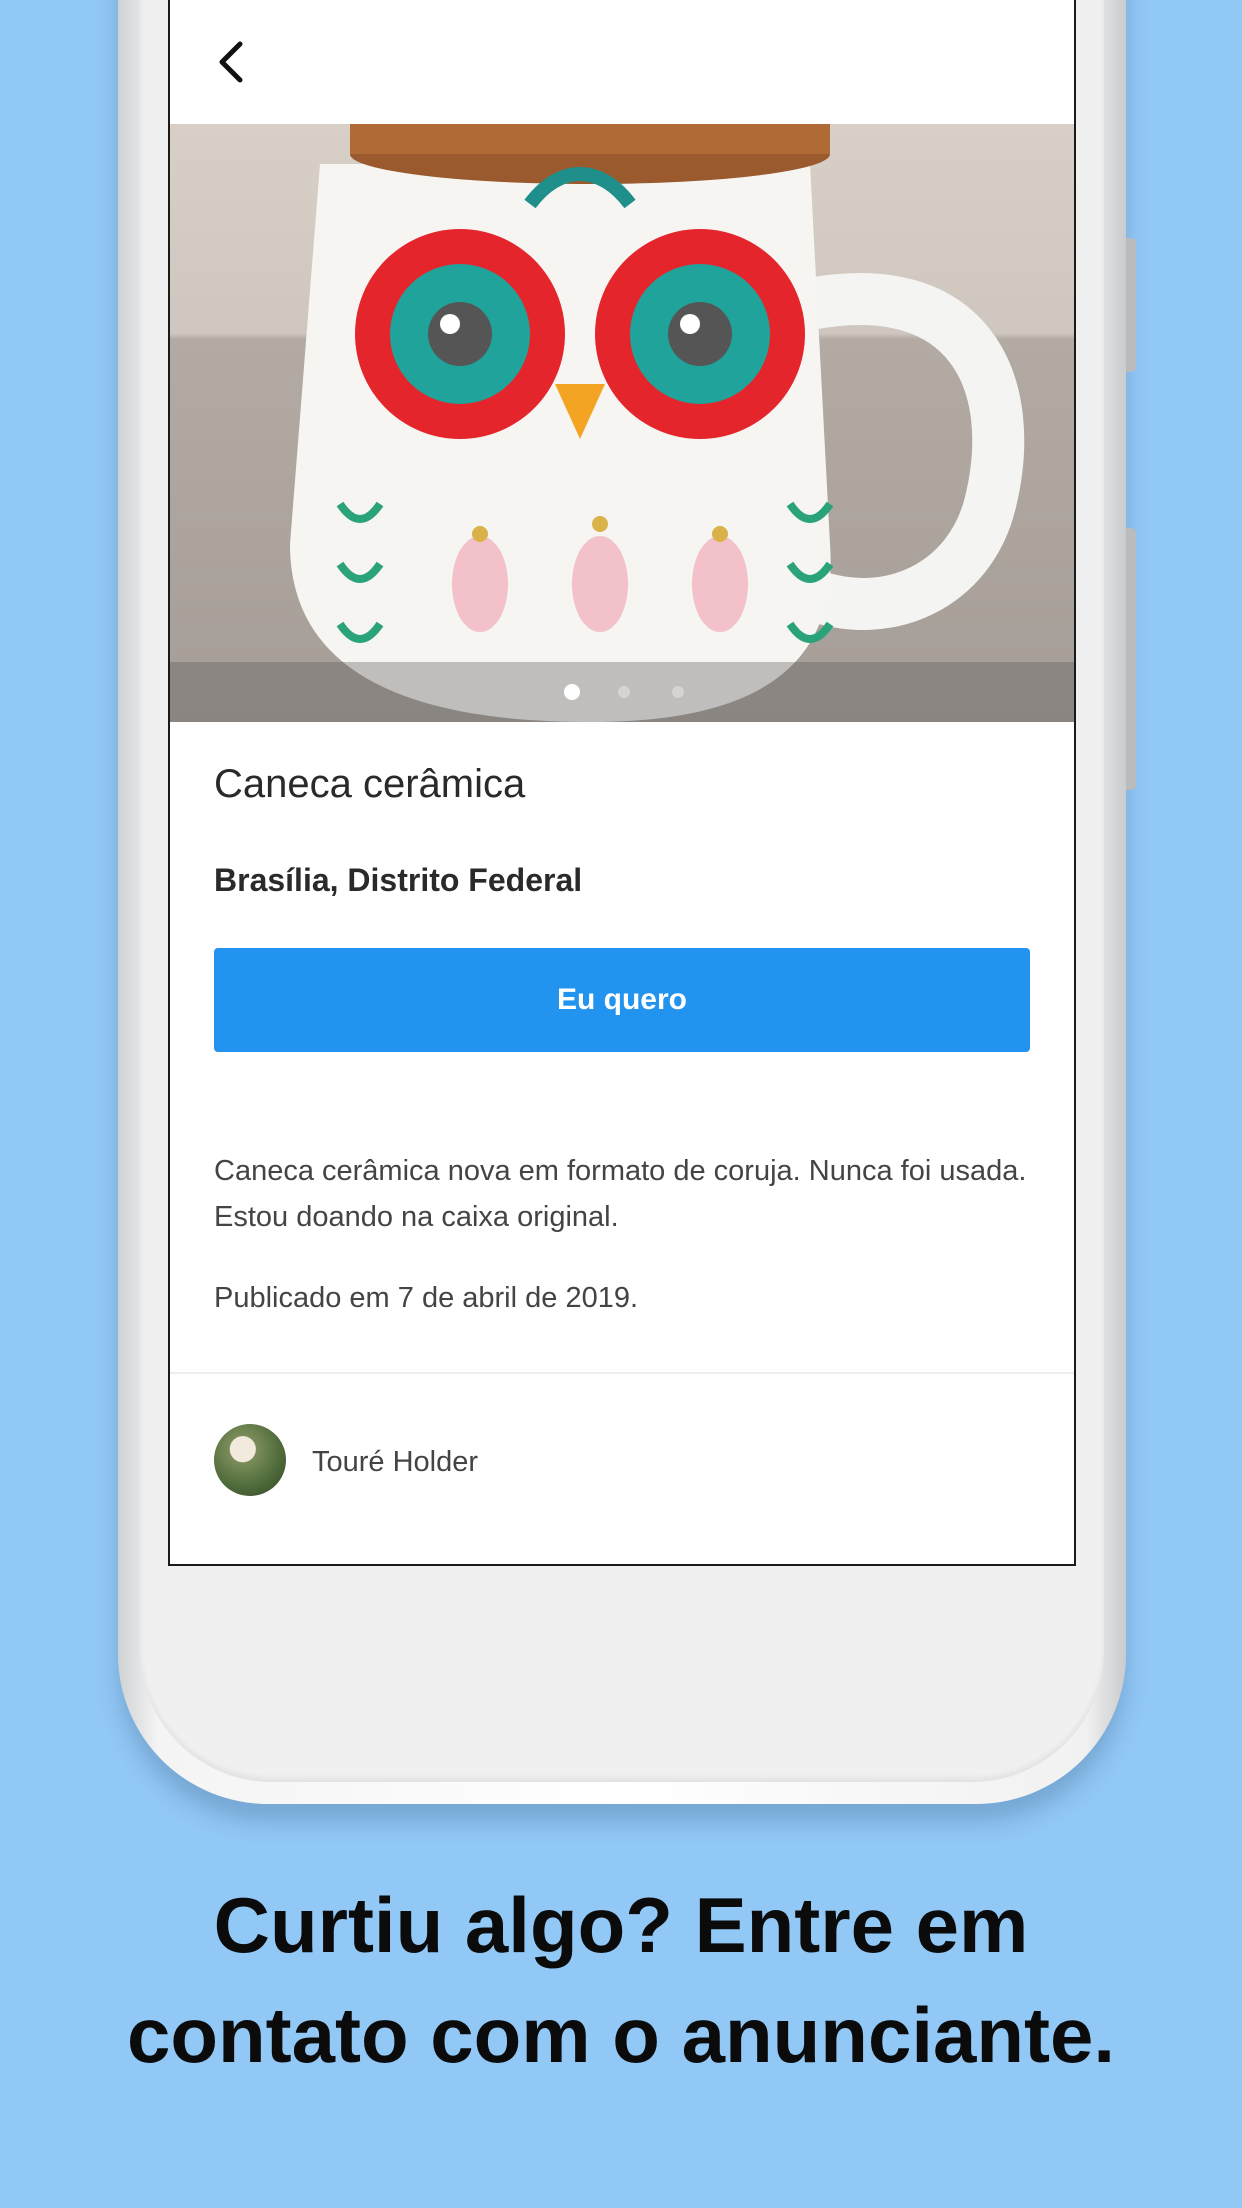 Image resolution: width=1242 pixels, height=2208 pixels. Describe the element at coordinates (250, 1460) in the screenshot. I see `avatar` at that location.